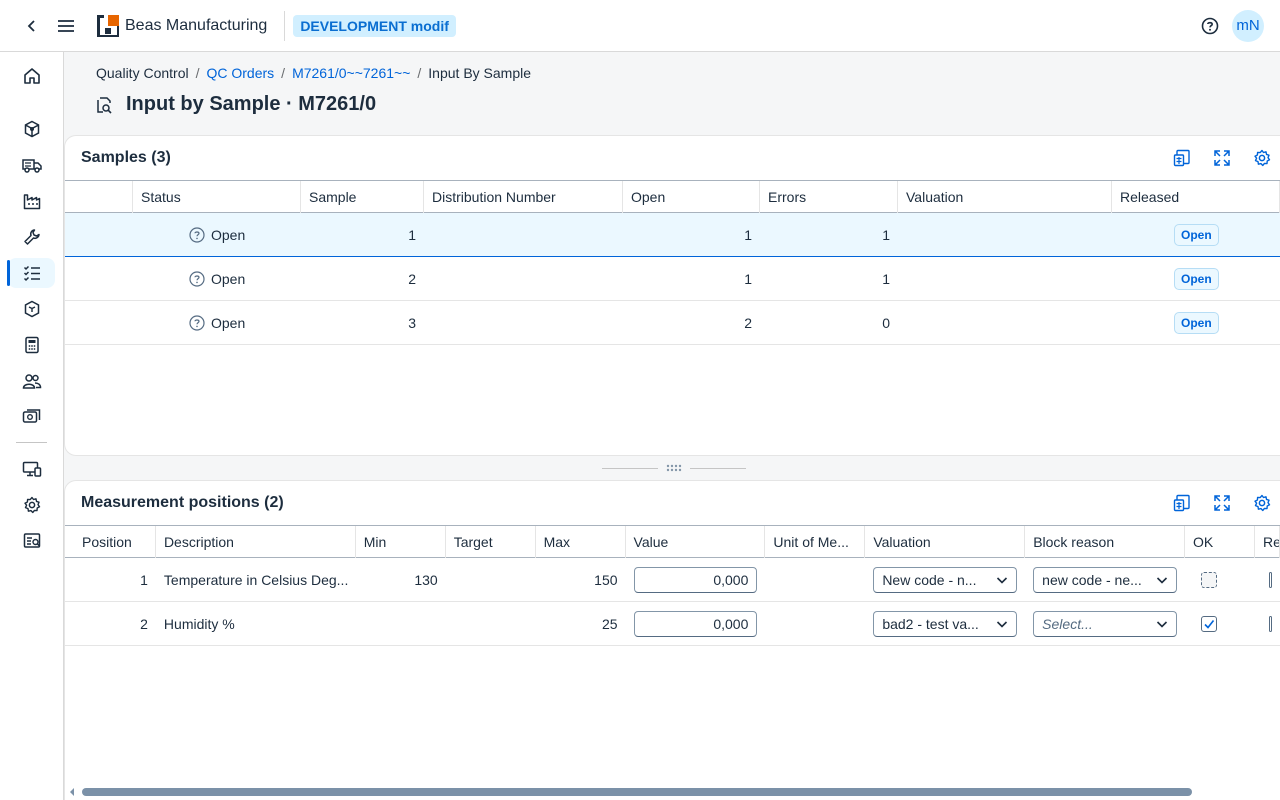  Describe the element at coordinates (829, 197) in the screenshot. I see `column-header-errors: Errors` at that location.